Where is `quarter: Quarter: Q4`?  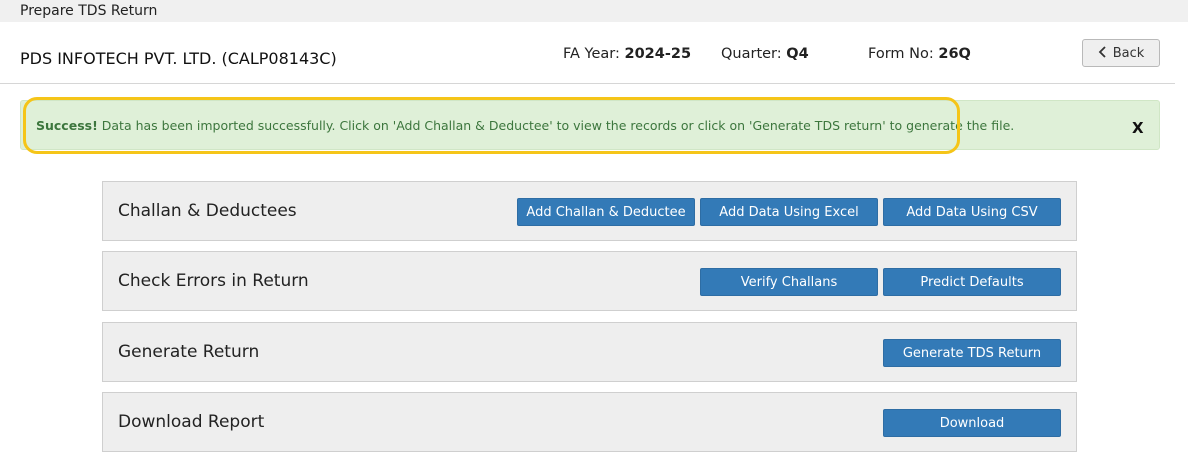 quarter: Quarter: Q4 is located at coordinates (765, 54).